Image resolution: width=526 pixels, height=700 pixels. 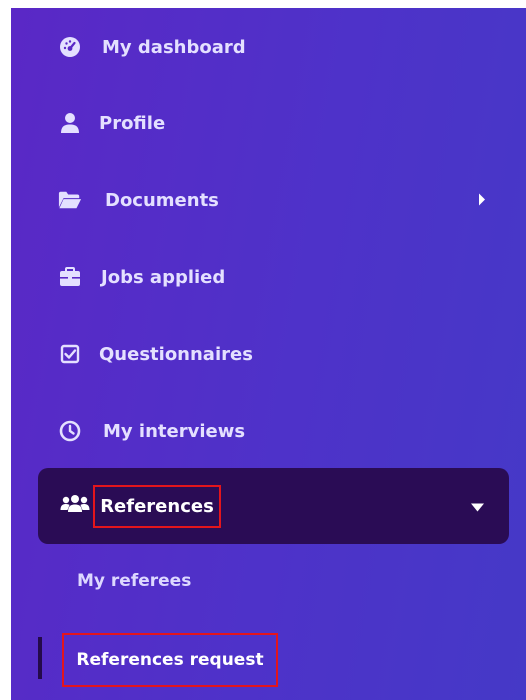 I want to click on users-icon, so click(x=75, y=506).